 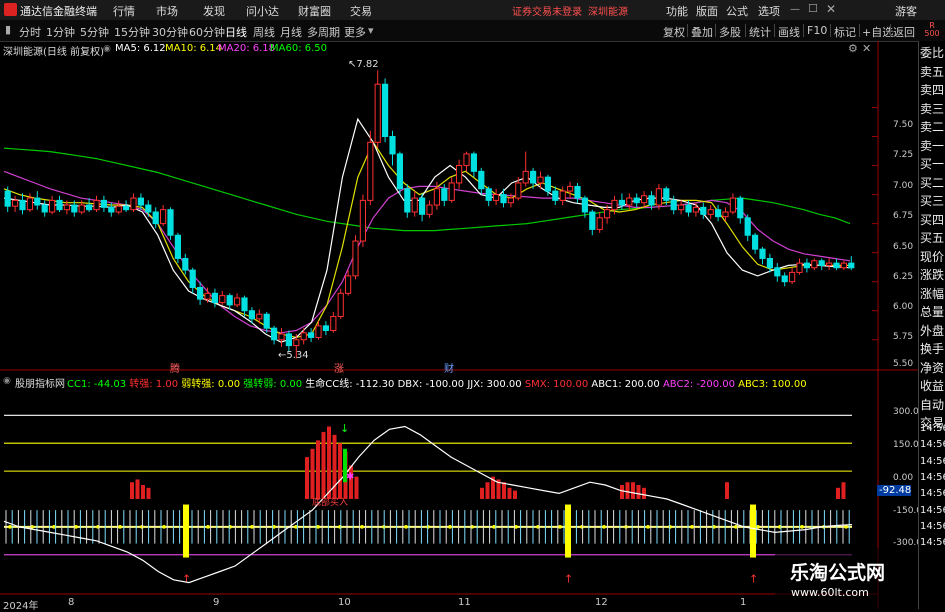 What do you see at coordinates (903, 307) in the screenshot?
I see `price-tick: 6.00` at bounding box center [903, 307].